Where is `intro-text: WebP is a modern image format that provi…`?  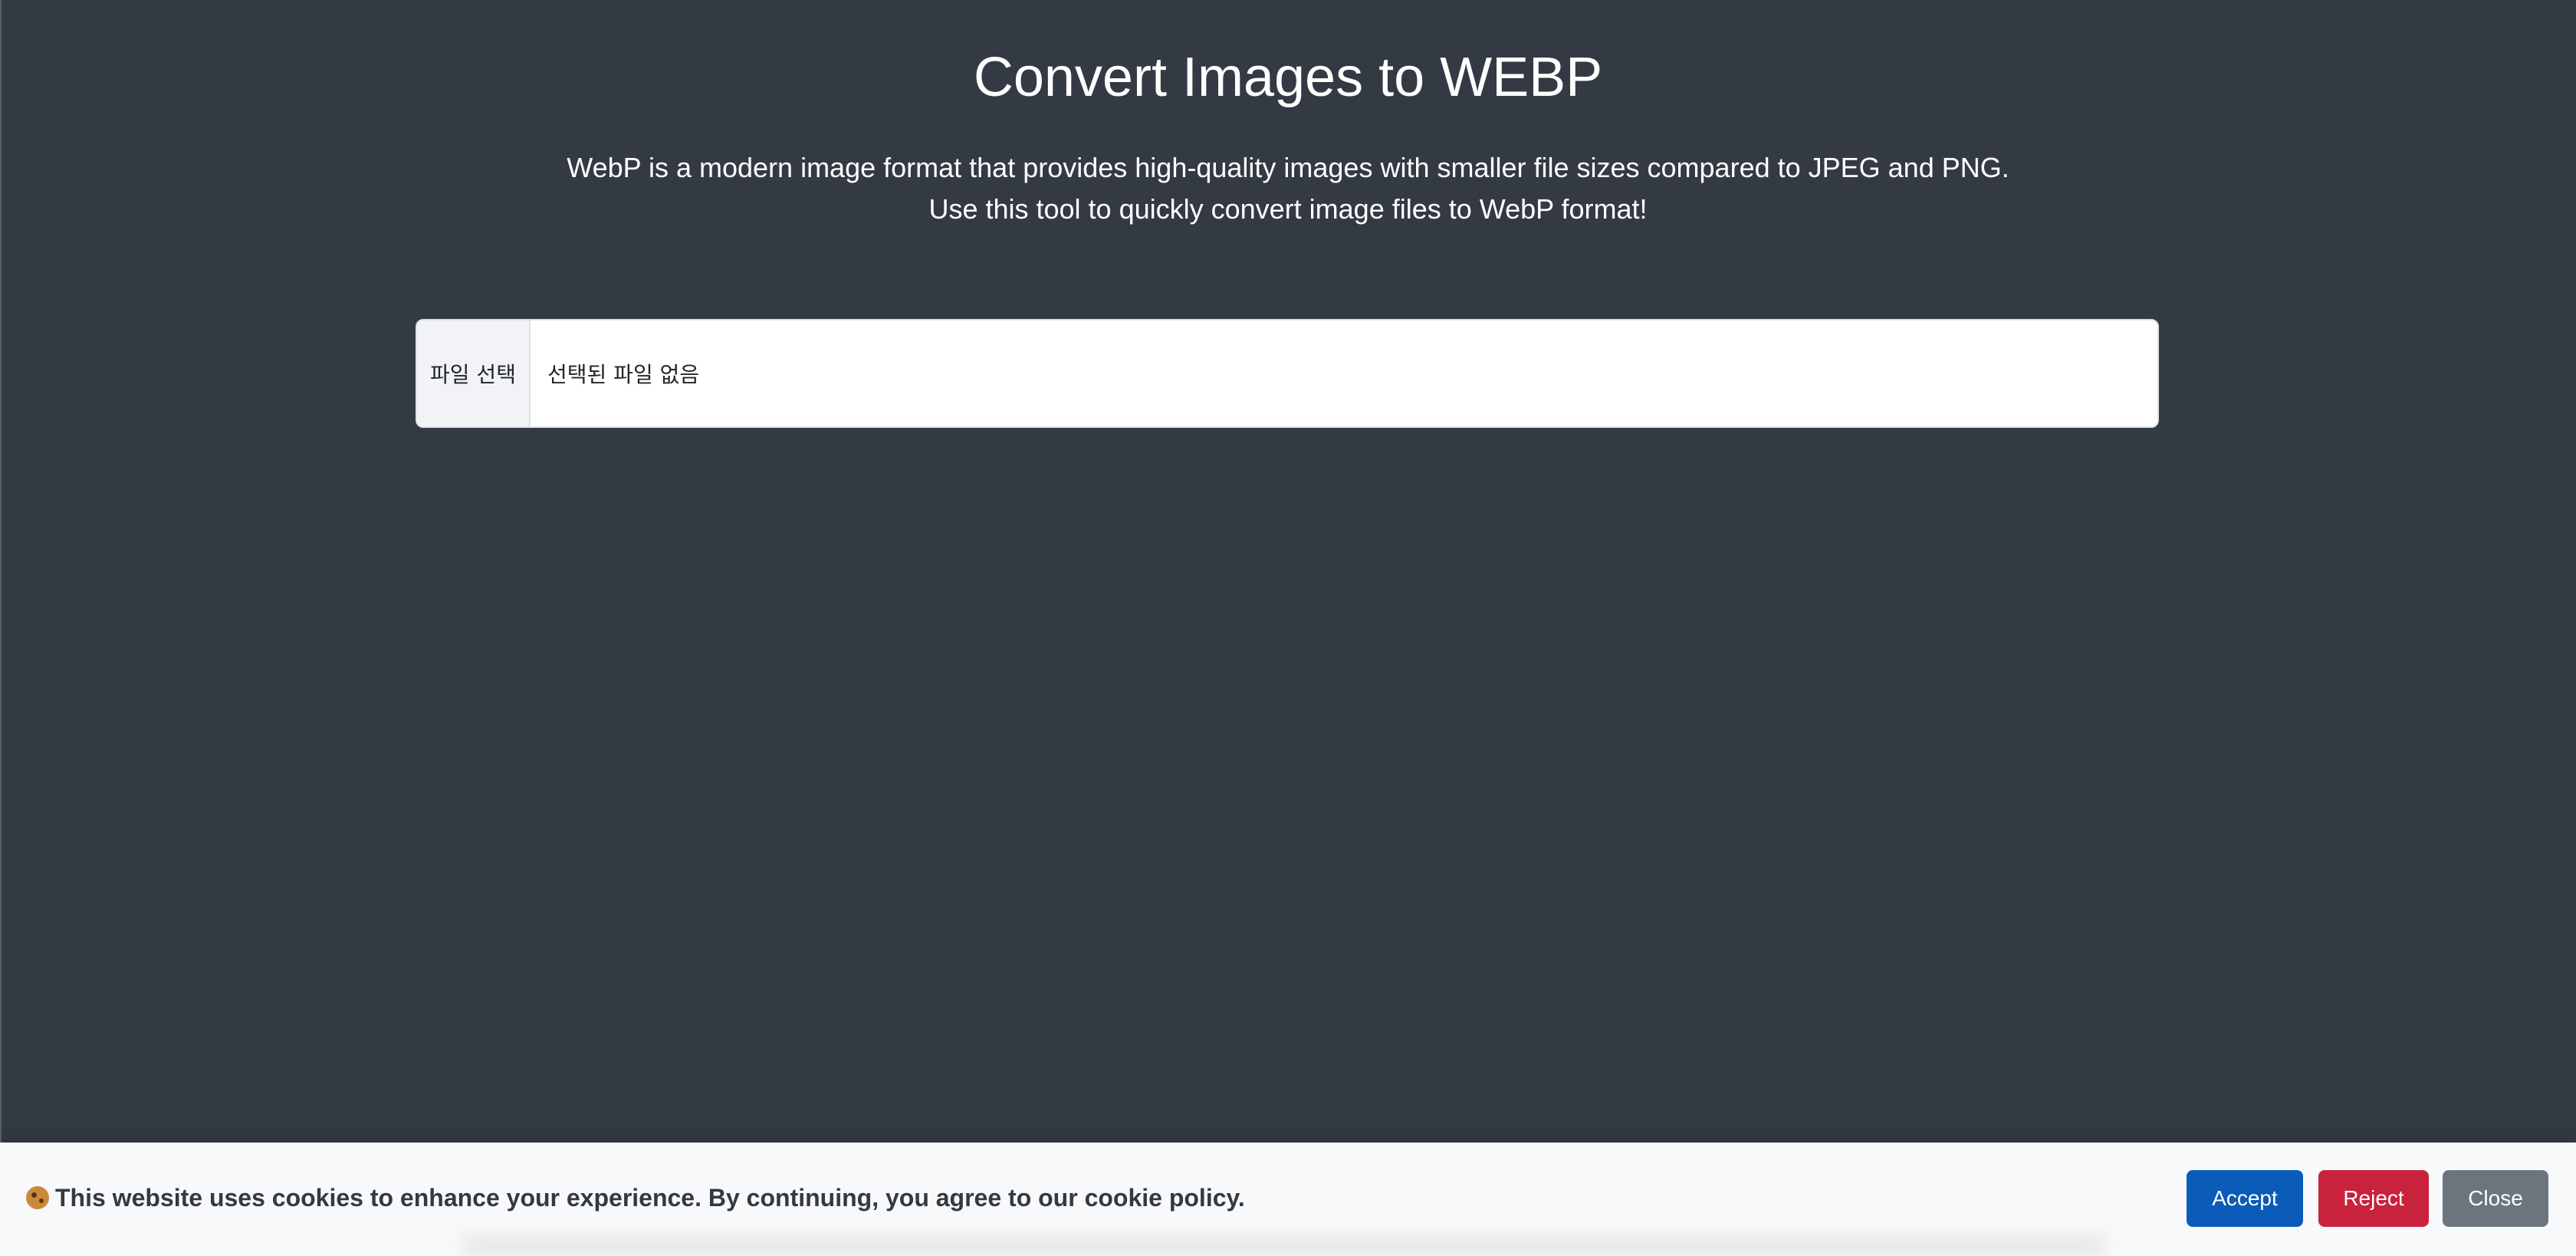
intro-text: WebP is a modern image format that provi… is located at coordinates (1288, 189).